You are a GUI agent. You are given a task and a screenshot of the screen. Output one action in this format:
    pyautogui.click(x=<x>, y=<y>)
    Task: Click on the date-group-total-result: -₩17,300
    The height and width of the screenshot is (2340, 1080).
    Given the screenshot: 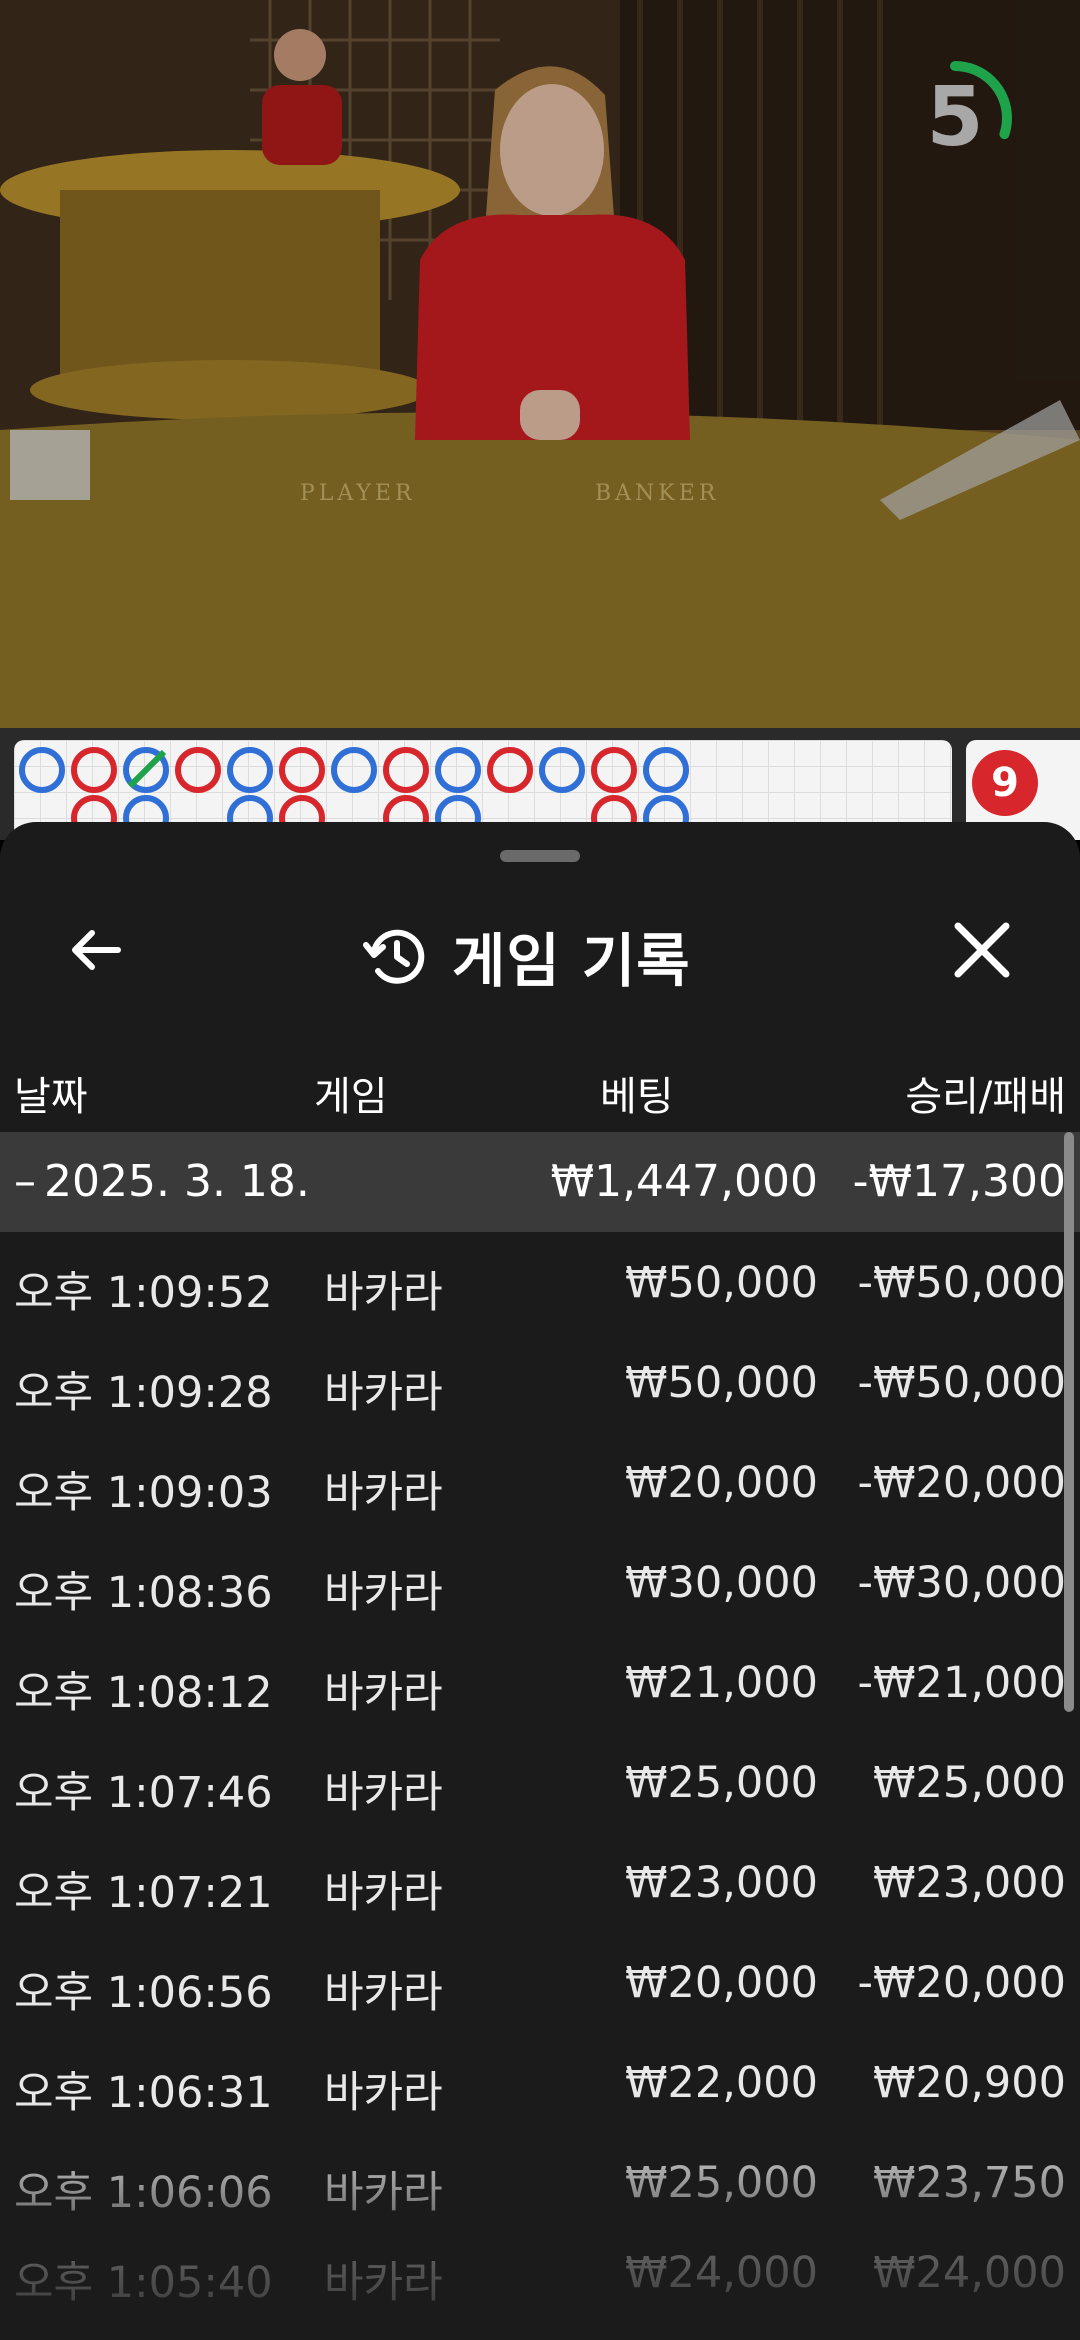 What is the action you would take?
    pyautogui.click(x=959, y=1181)
    